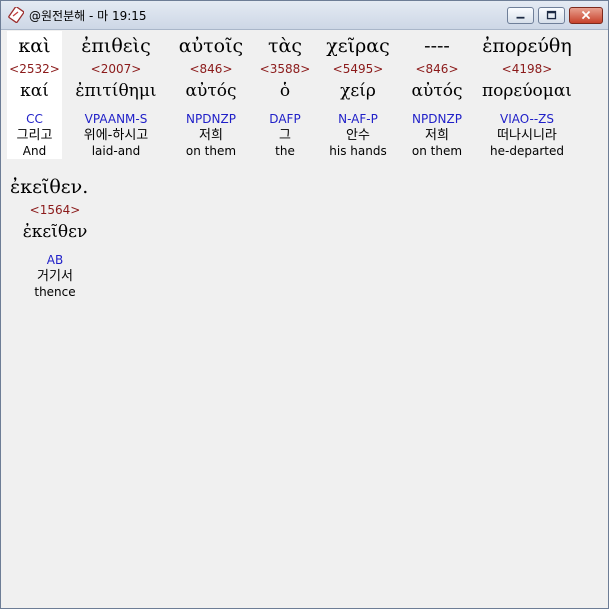  What do you see at coordinates (285, 69) in the screenshot?
I see `strong-number: <3588>` at bounding box center [285, 69].